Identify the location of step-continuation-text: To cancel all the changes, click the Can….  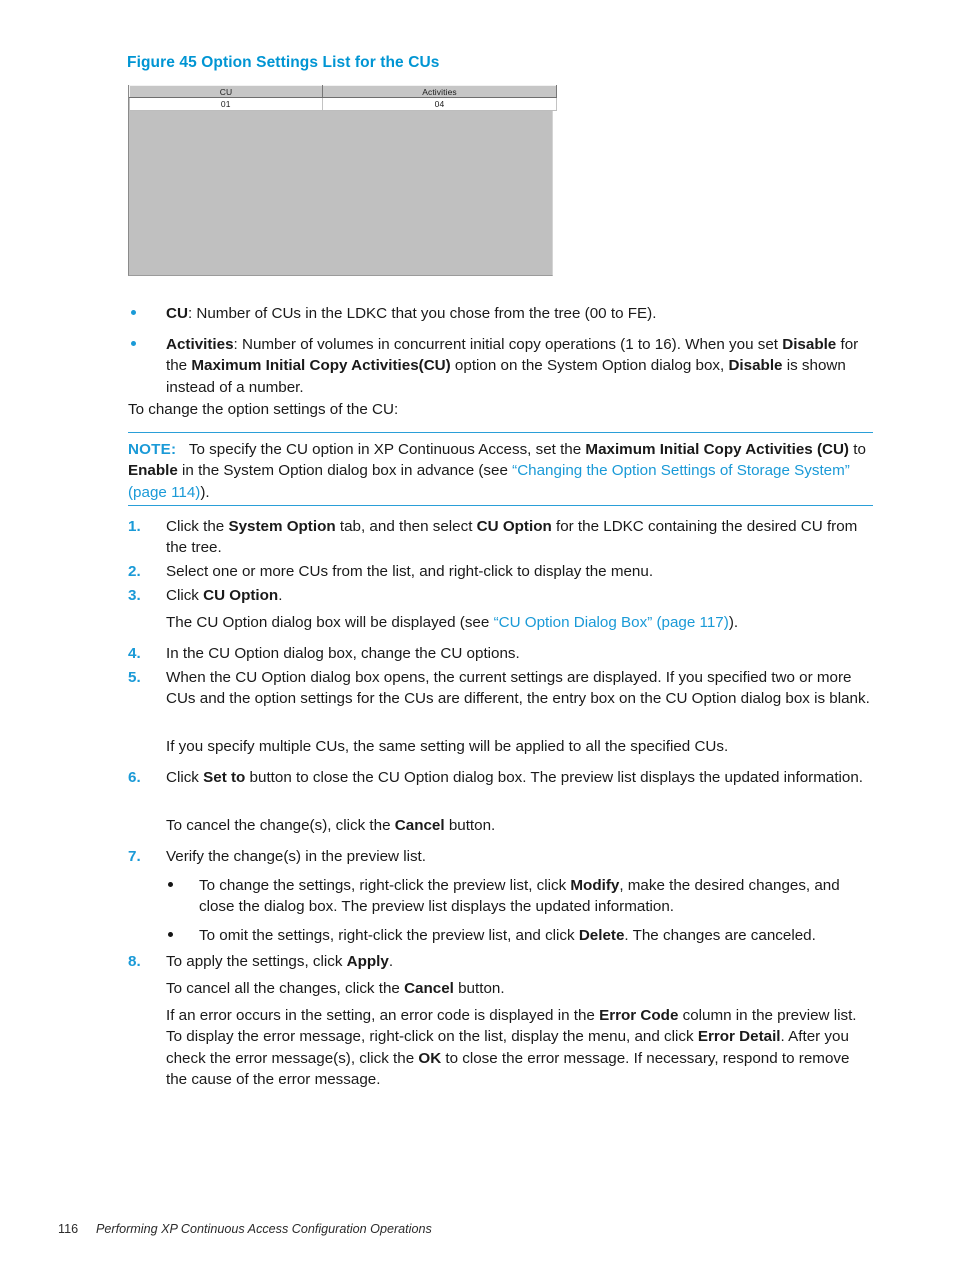
(519, 988).